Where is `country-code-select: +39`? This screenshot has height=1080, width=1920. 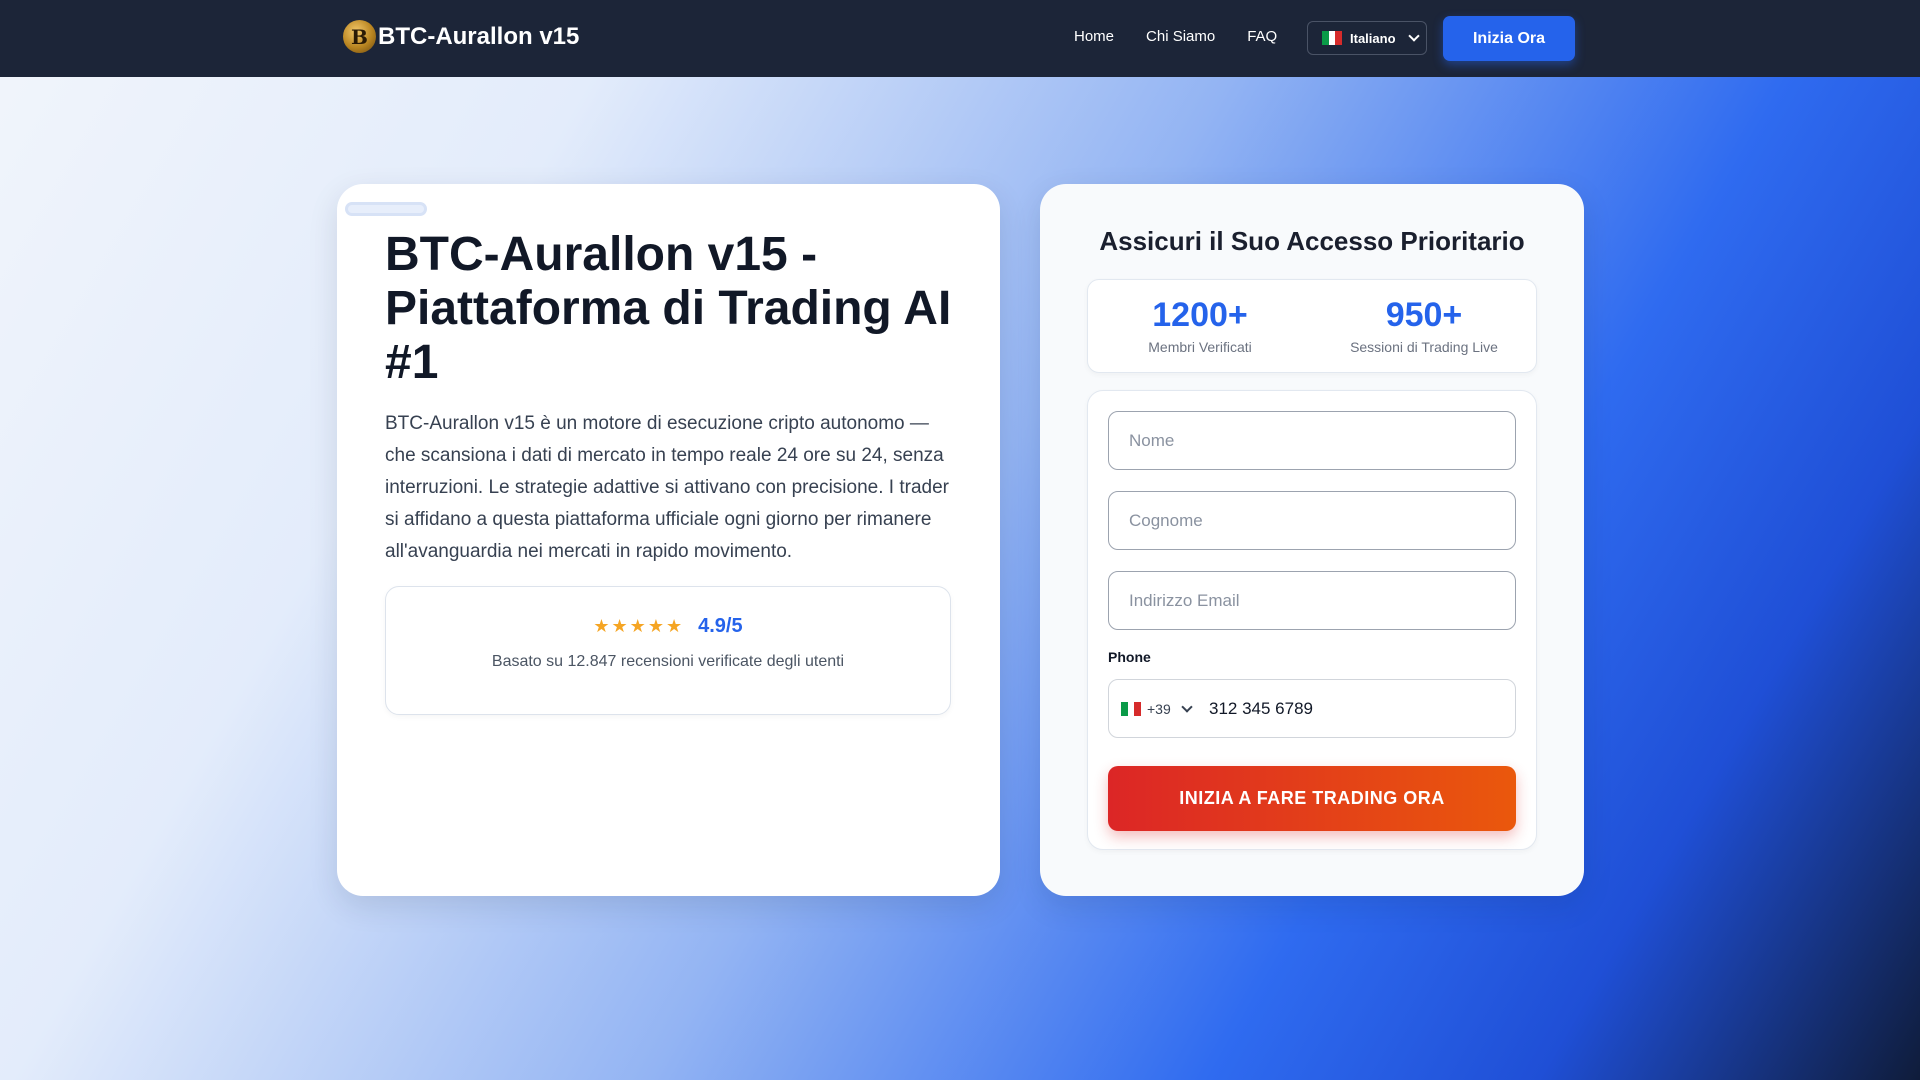 country-code-select: +39 is located at coordinates (1159, 709).